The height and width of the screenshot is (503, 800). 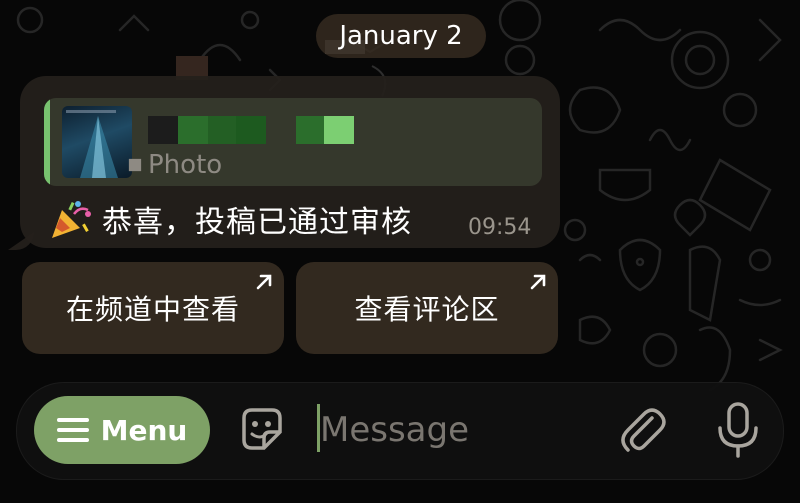 What do you see at coordinates (262, 430) in the screenshot?
I see `sticker-icon` at bounding box center [262, 430].